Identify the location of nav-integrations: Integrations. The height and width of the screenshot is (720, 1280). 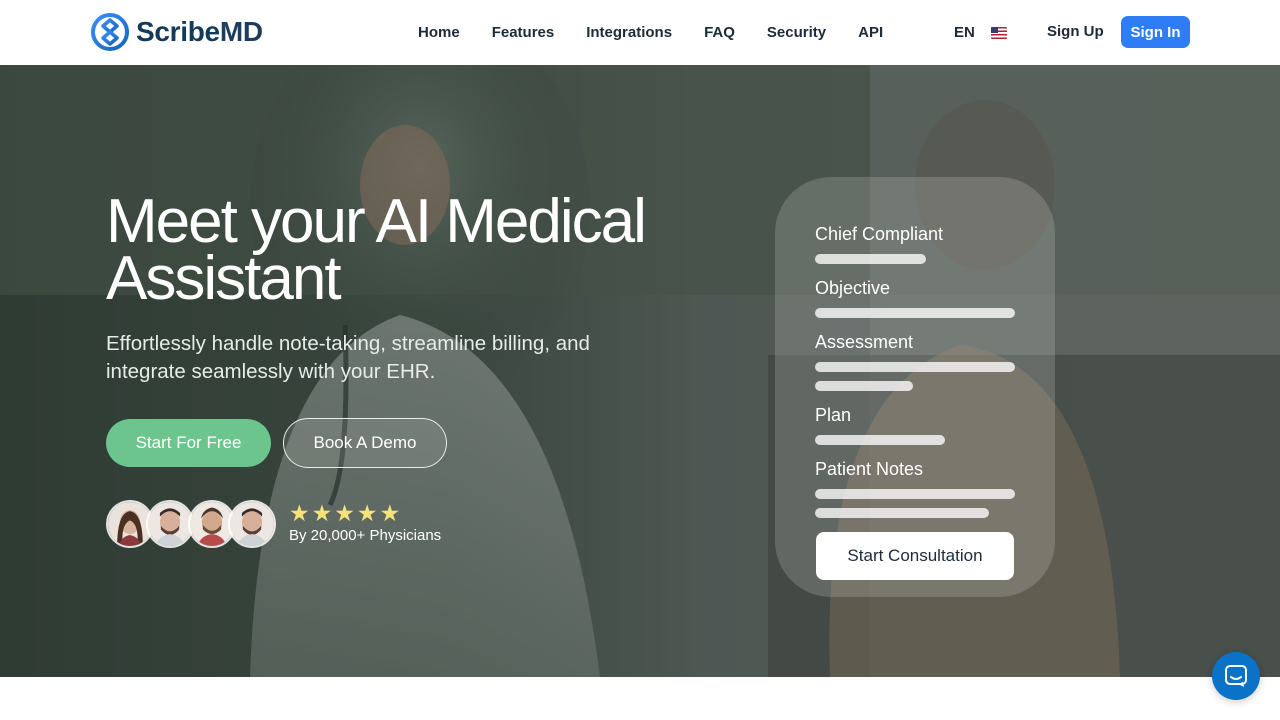
(629, 32).